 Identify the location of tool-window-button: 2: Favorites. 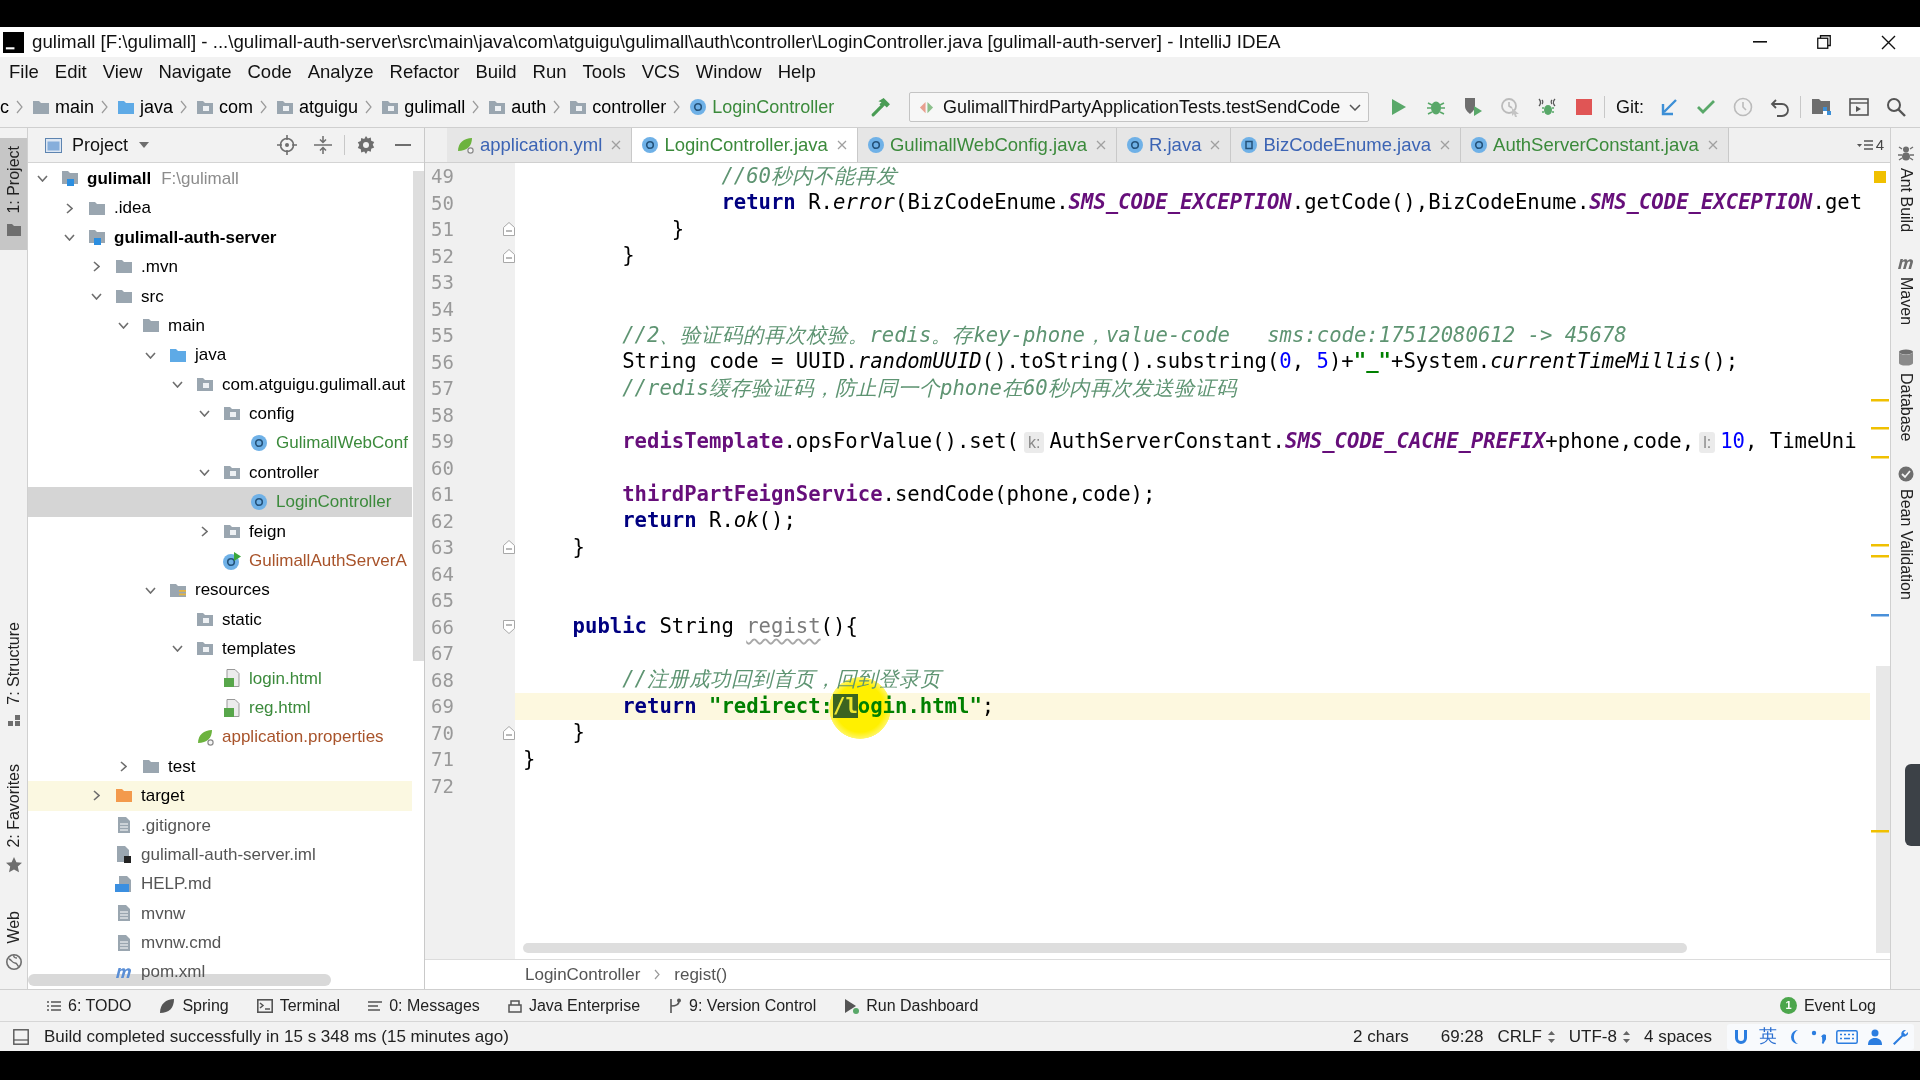
(13, 821).